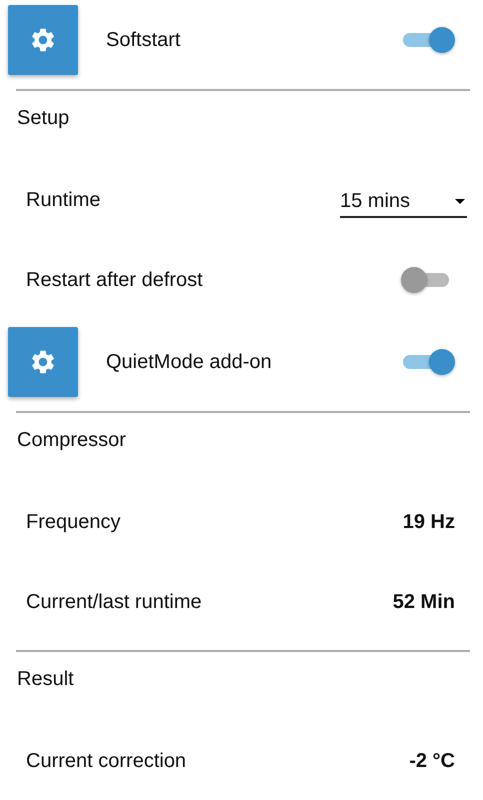  I want to click on setting-label: Frequency, so click(73, 522).